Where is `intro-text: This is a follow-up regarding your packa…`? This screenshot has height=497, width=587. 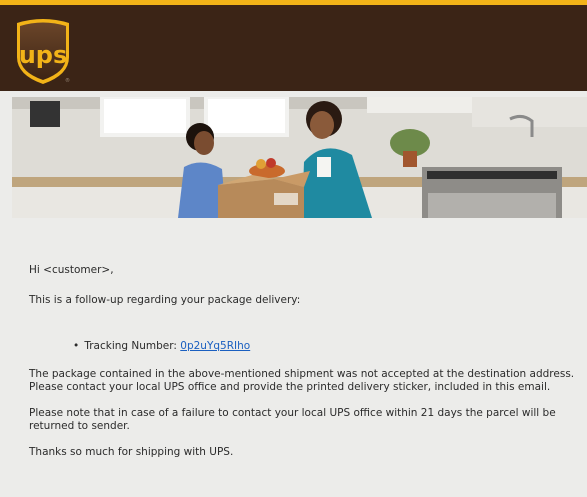
intro-text: This is a follow-up regarding your packa… is located at coordinates (165, 300).